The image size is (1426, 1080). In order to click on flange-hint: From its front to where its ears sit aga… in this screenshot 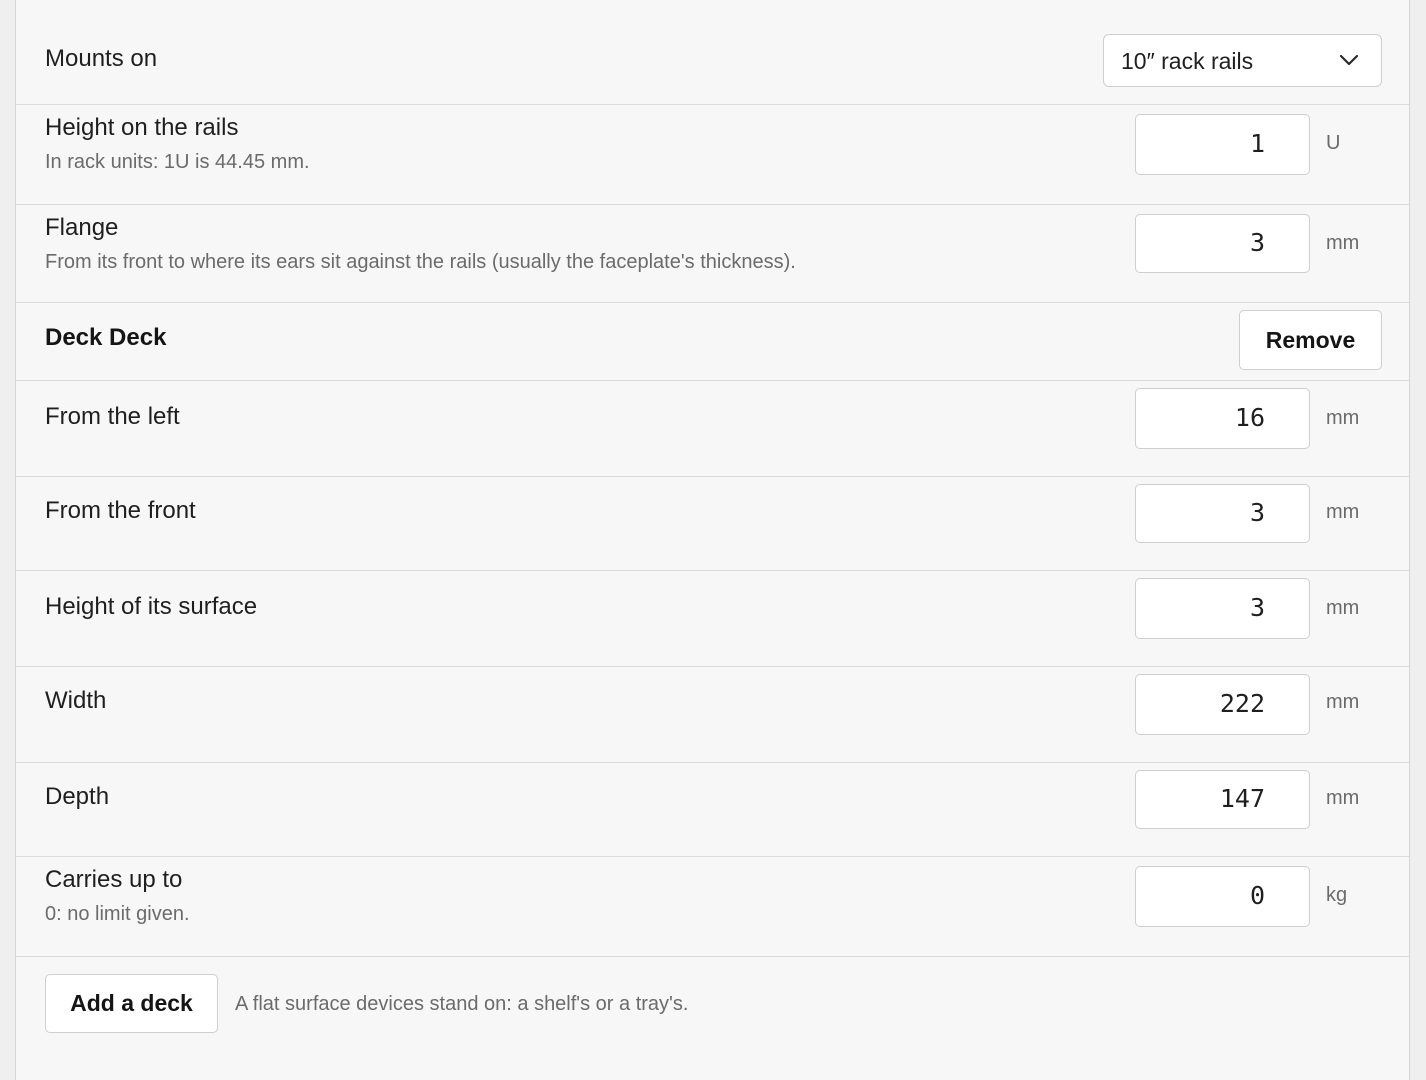, I will do `click(420, 262)`.